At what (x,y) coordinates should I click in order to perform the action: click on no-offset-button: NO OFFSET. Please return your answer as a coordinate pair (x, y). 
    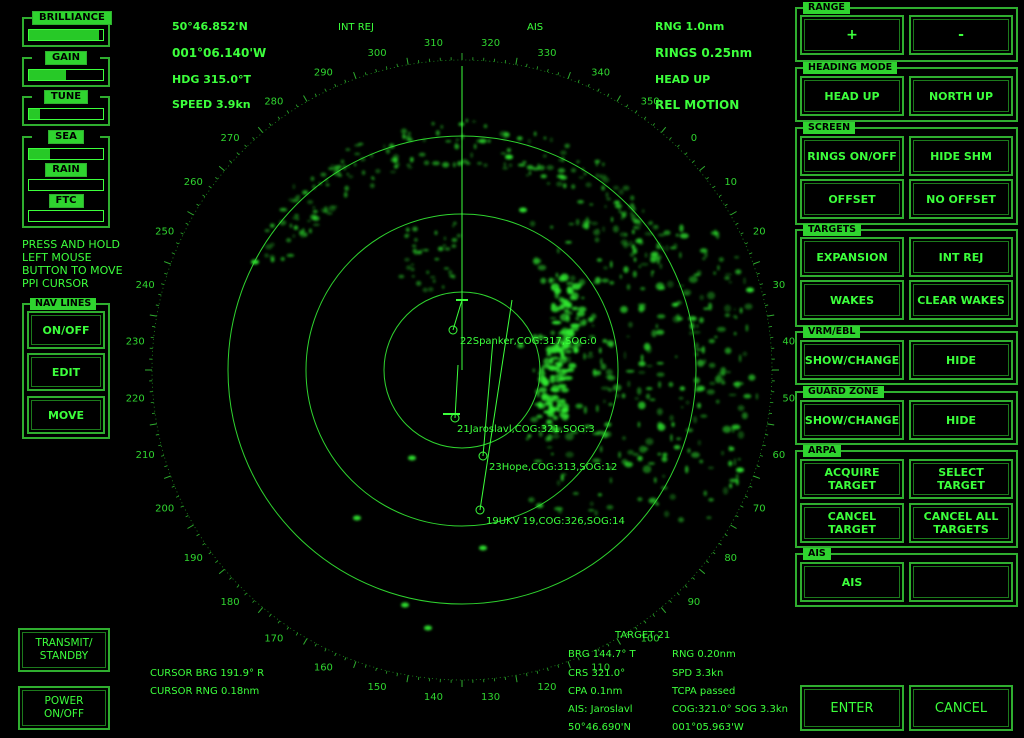
    Looking at the image, I should click on (961, 199).